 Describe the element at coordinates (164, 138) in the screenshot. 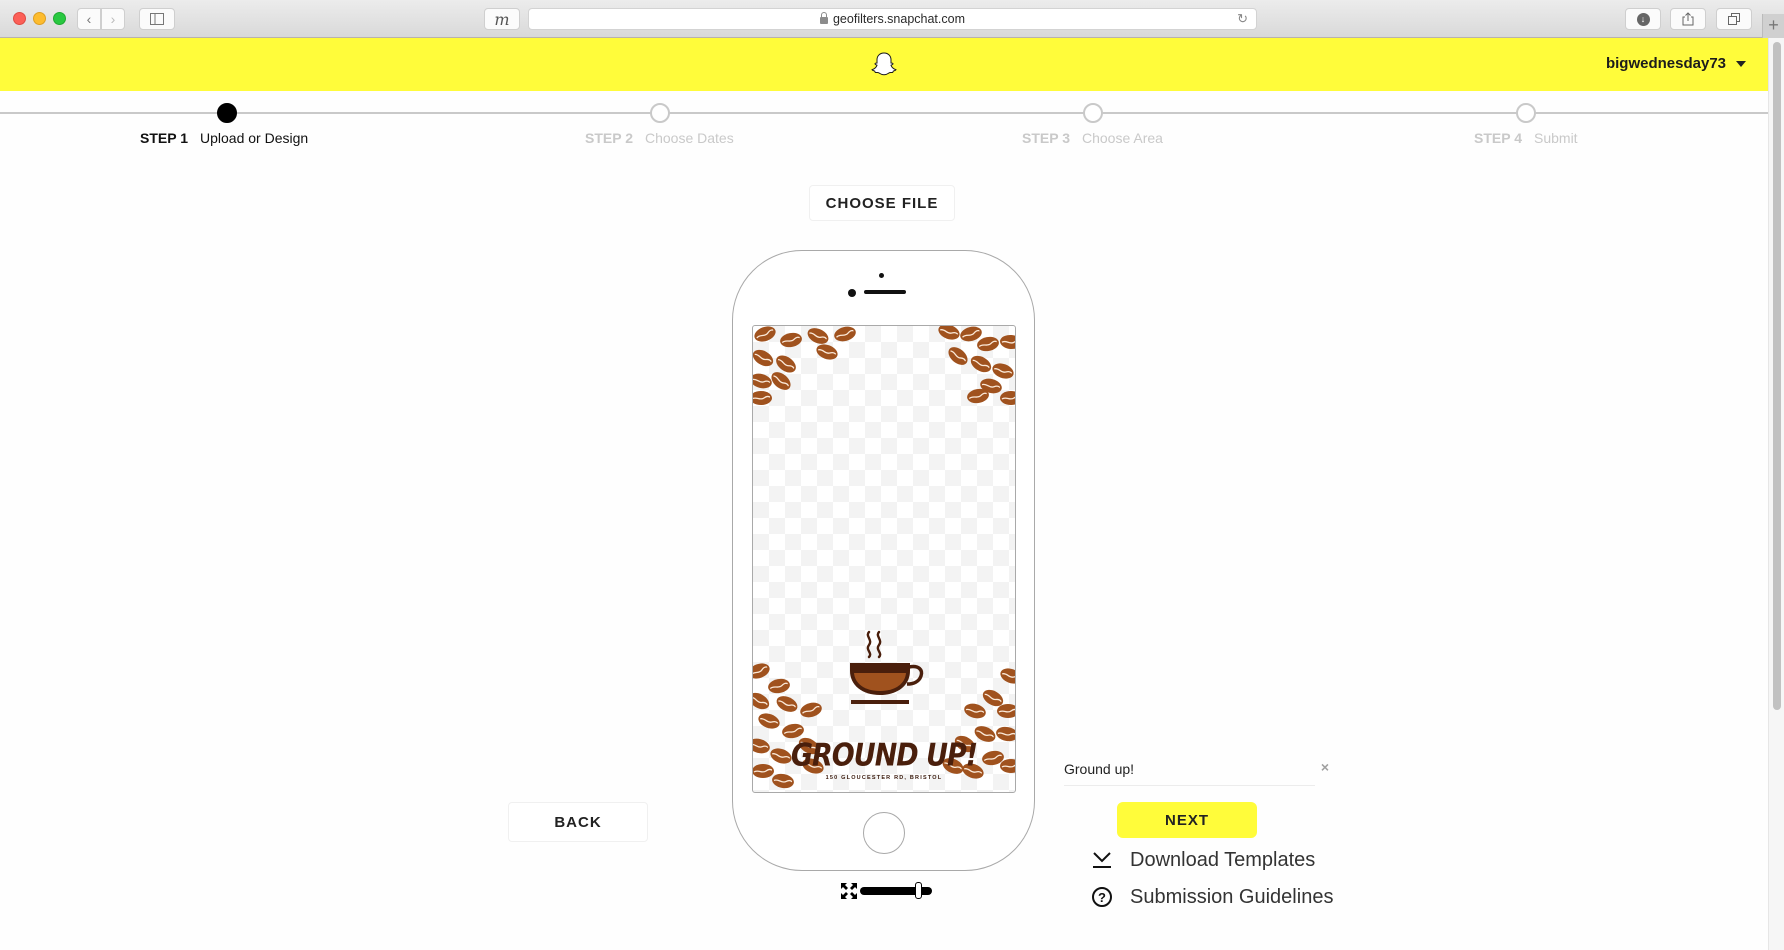

I see `step-number: STEP 1` at that location.